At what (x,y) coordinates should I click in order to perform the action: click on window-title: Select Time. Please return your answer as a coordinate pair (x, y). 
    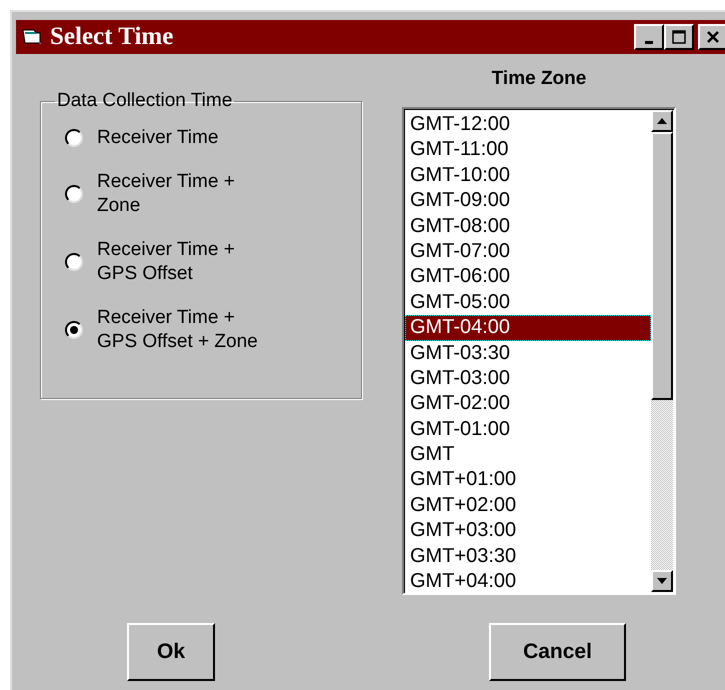
    Looking at the image, I should click on (112, 37).